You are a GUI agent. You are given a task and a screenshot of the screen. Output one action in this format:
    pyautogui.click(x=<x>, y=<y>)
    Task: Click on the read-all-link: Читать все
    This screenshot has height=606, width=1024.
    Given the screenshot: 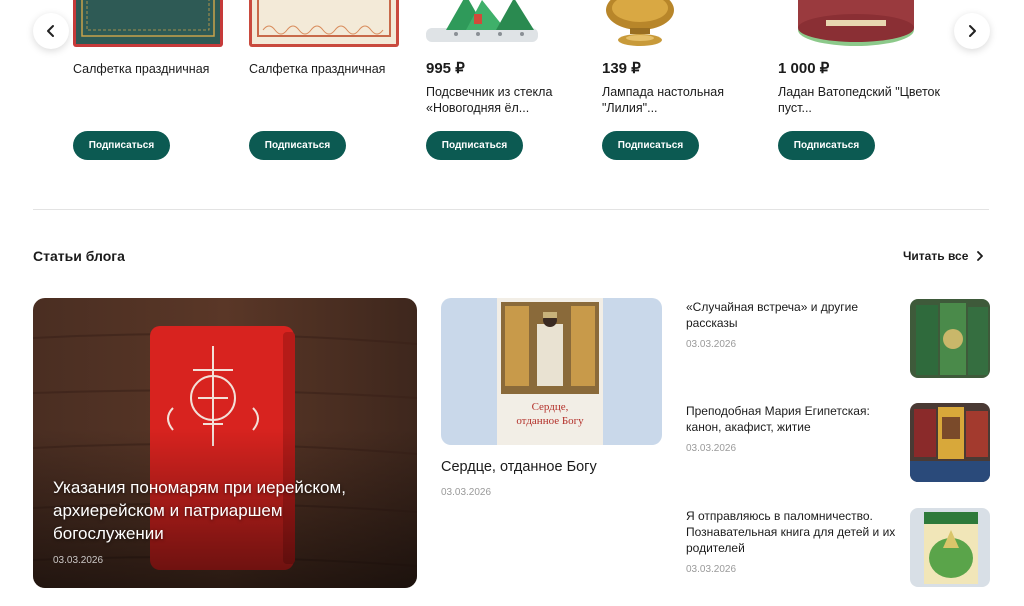 What is the action you would take?
    pyautogui.click(x=943, y=256)
    